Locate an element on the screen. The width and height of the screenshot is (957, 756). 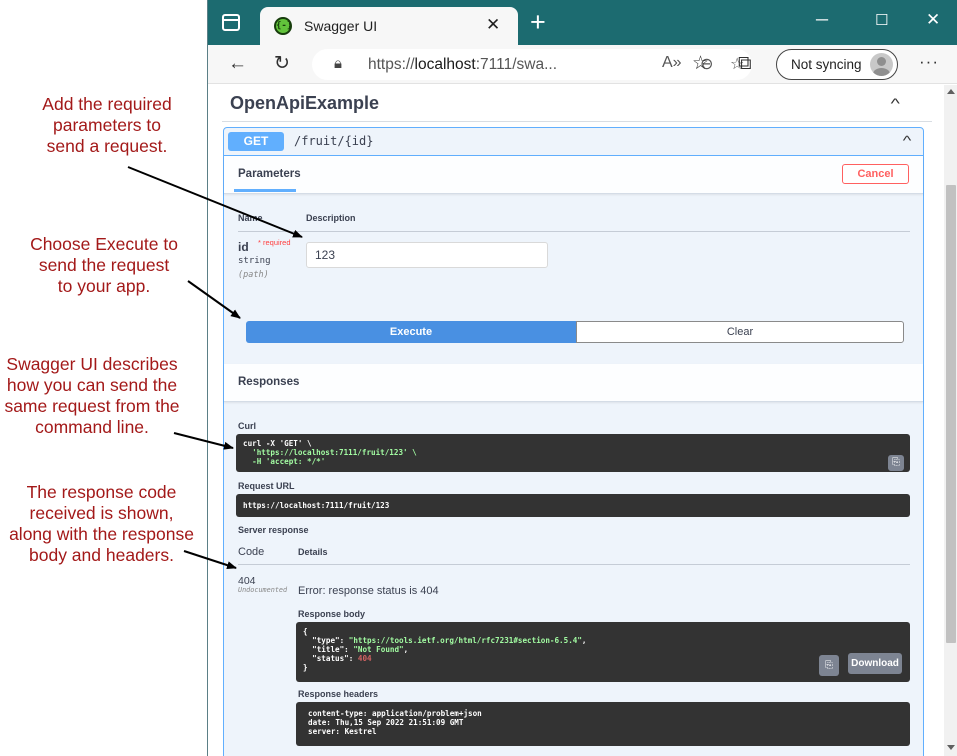
annotation-line: same request from the is located at coordinates (92, 406).